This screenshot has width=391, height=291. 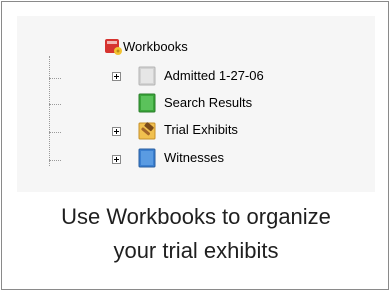 I want to click on tree-root-workbooks: Workbooks, so click(x=164, y=47).